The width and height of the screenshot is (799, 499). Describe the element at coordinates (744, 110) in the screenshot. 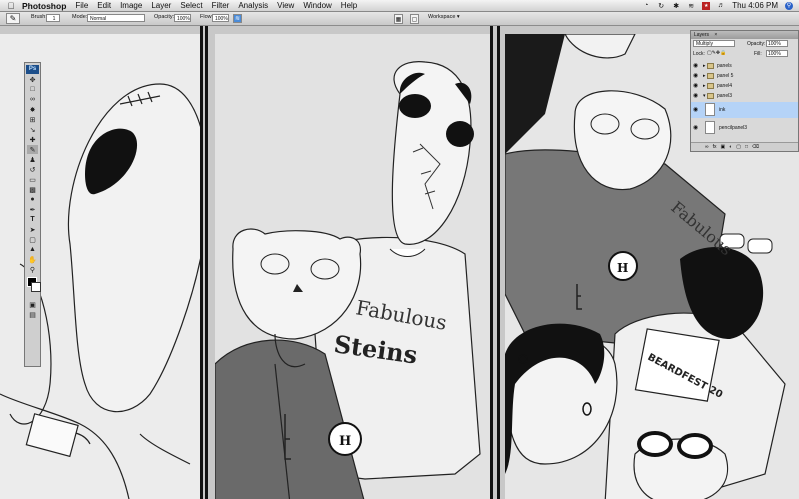

I see `layer-row-selected: ◉ ink` at that location.